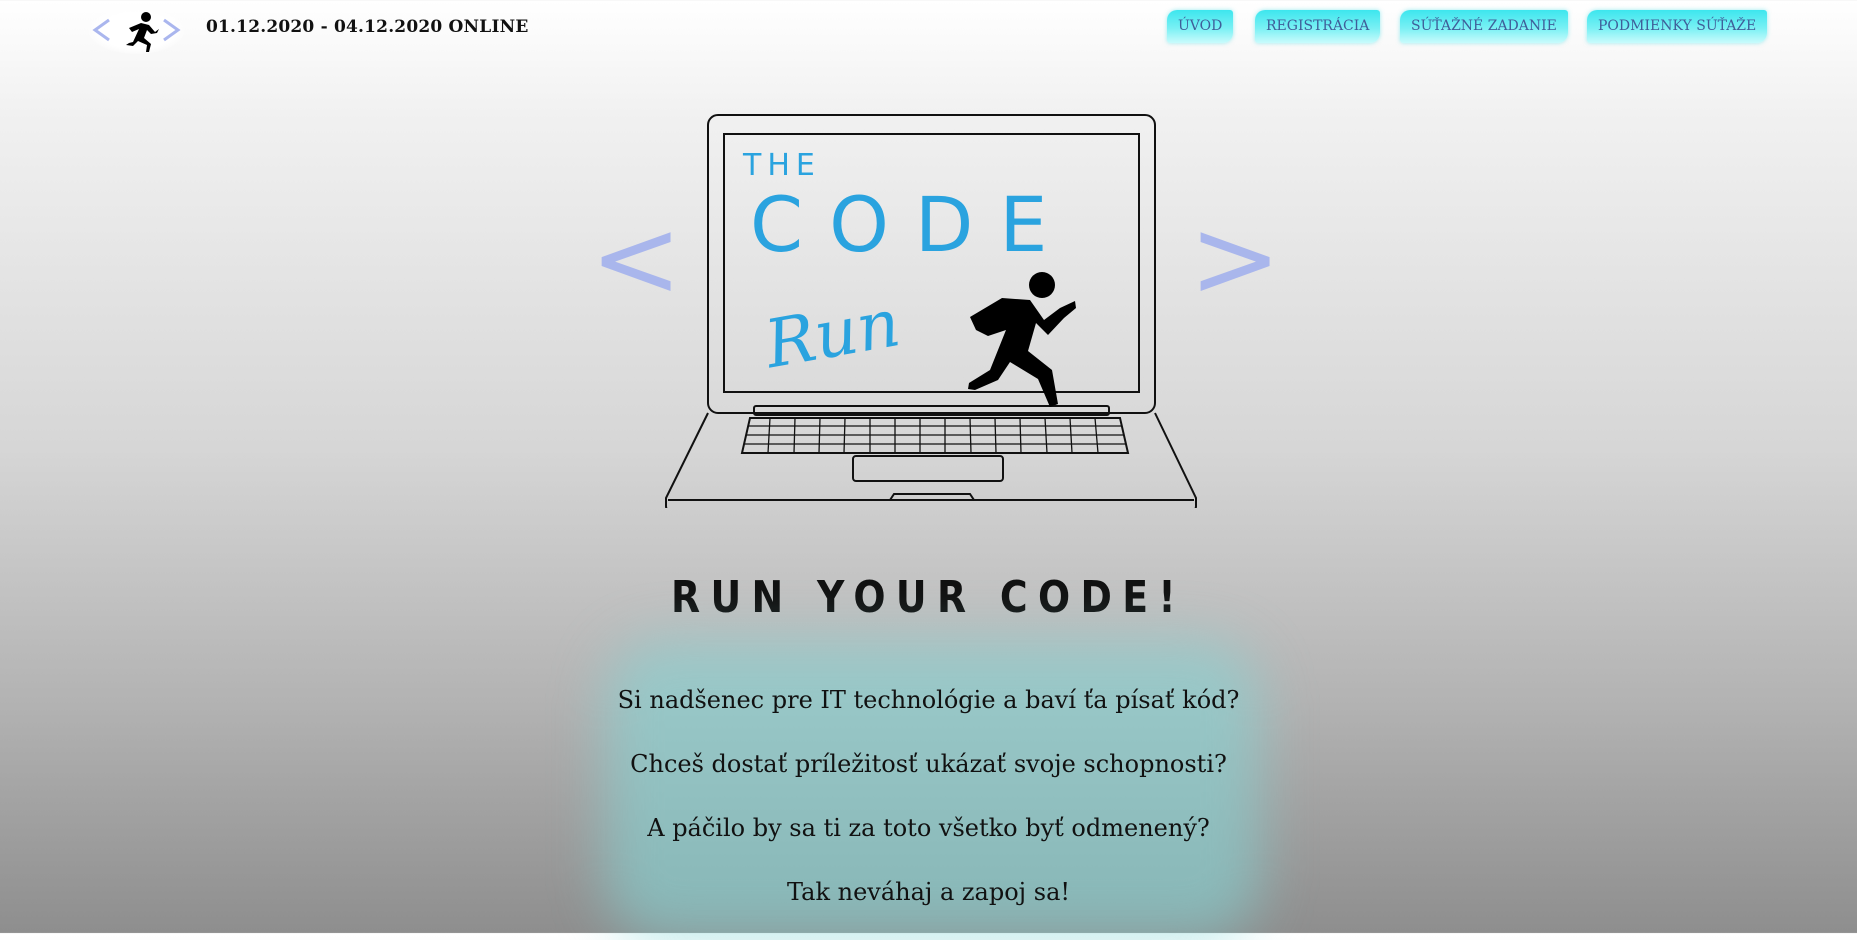  Describe the element at coordinates (831, 333) in the screenshot. I see `logo-text-run: Run` at that location.